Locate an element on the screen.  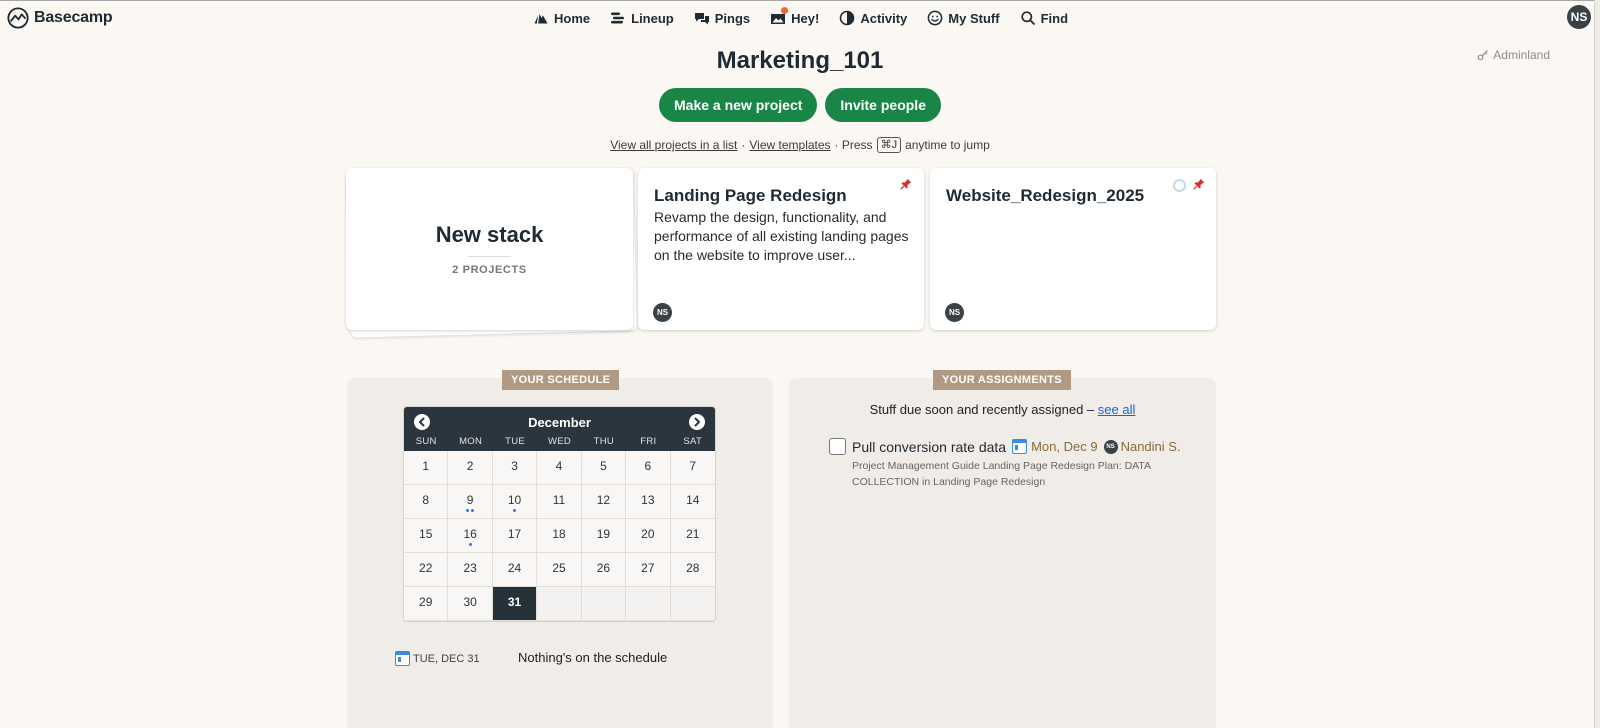
todo-title: Pull conversion rate data is located at coordinates (929, 447).